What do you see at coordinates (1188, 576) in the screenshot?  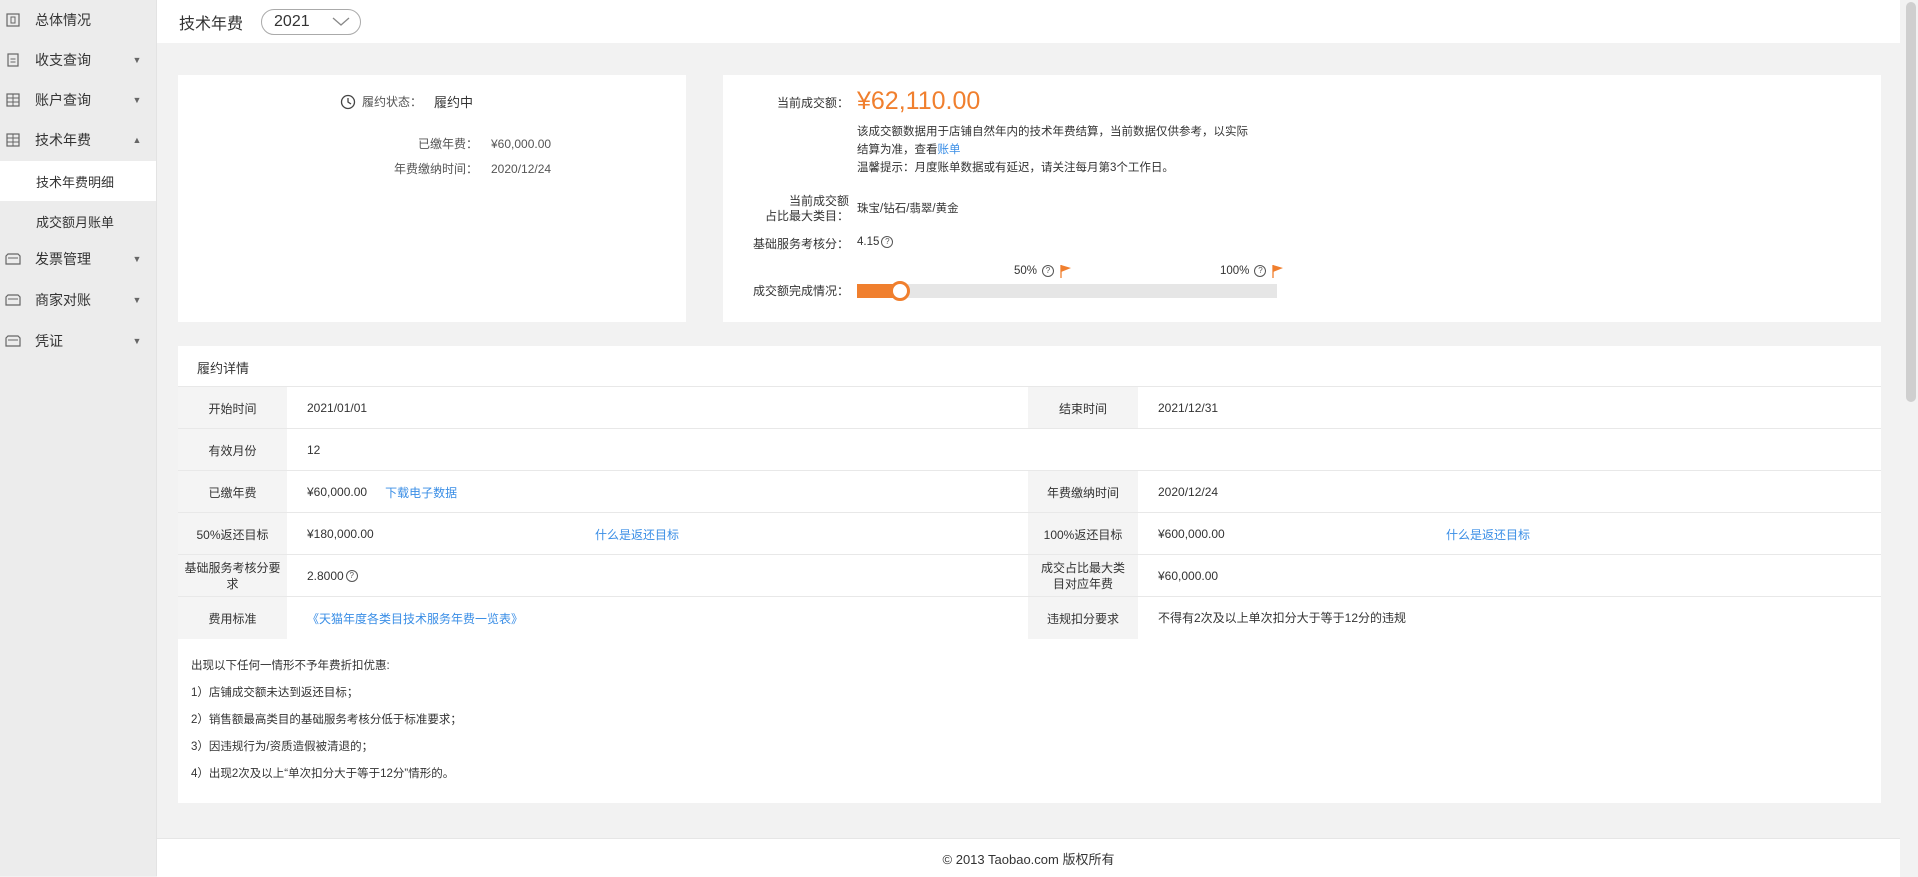 I see `table-cell: ¥60,000.00` at bounding box center [1188, 576].